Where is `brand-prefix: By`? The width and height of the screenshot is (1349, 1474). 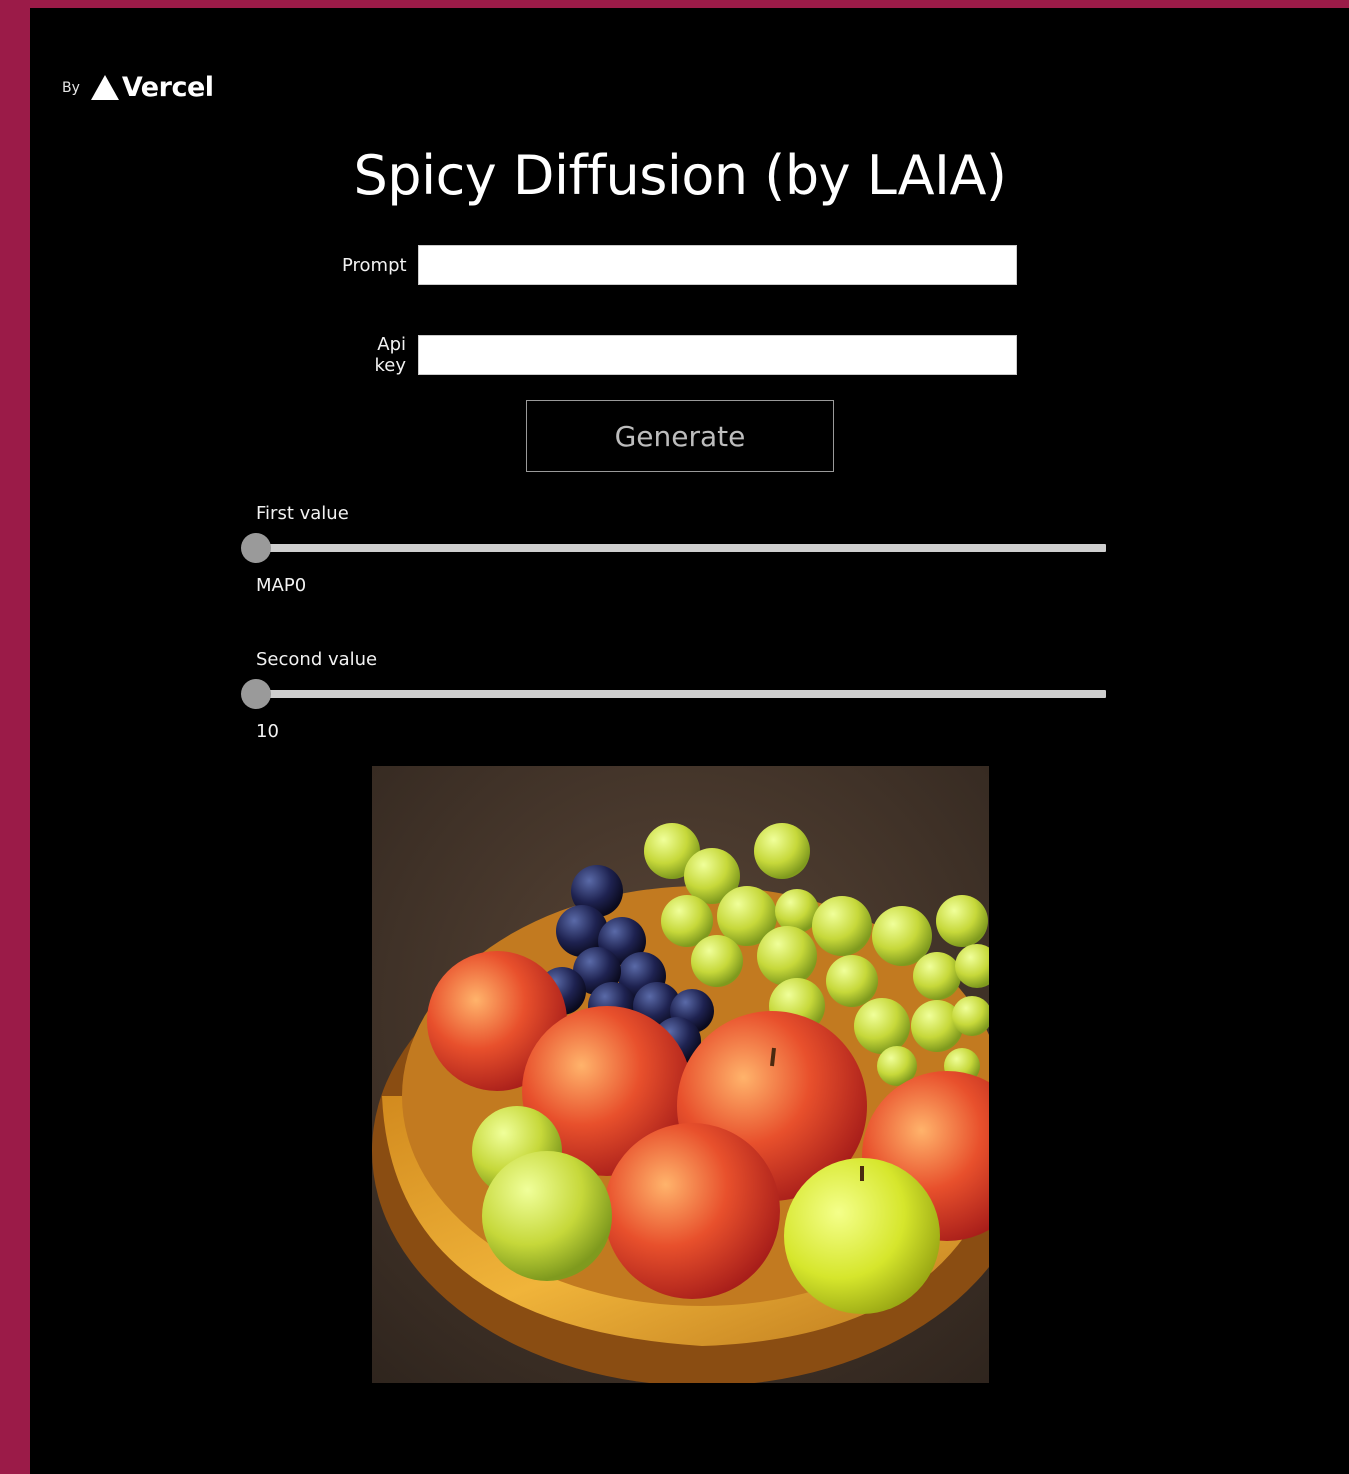 brand-prefix: By is located at coordinates (71, 87).